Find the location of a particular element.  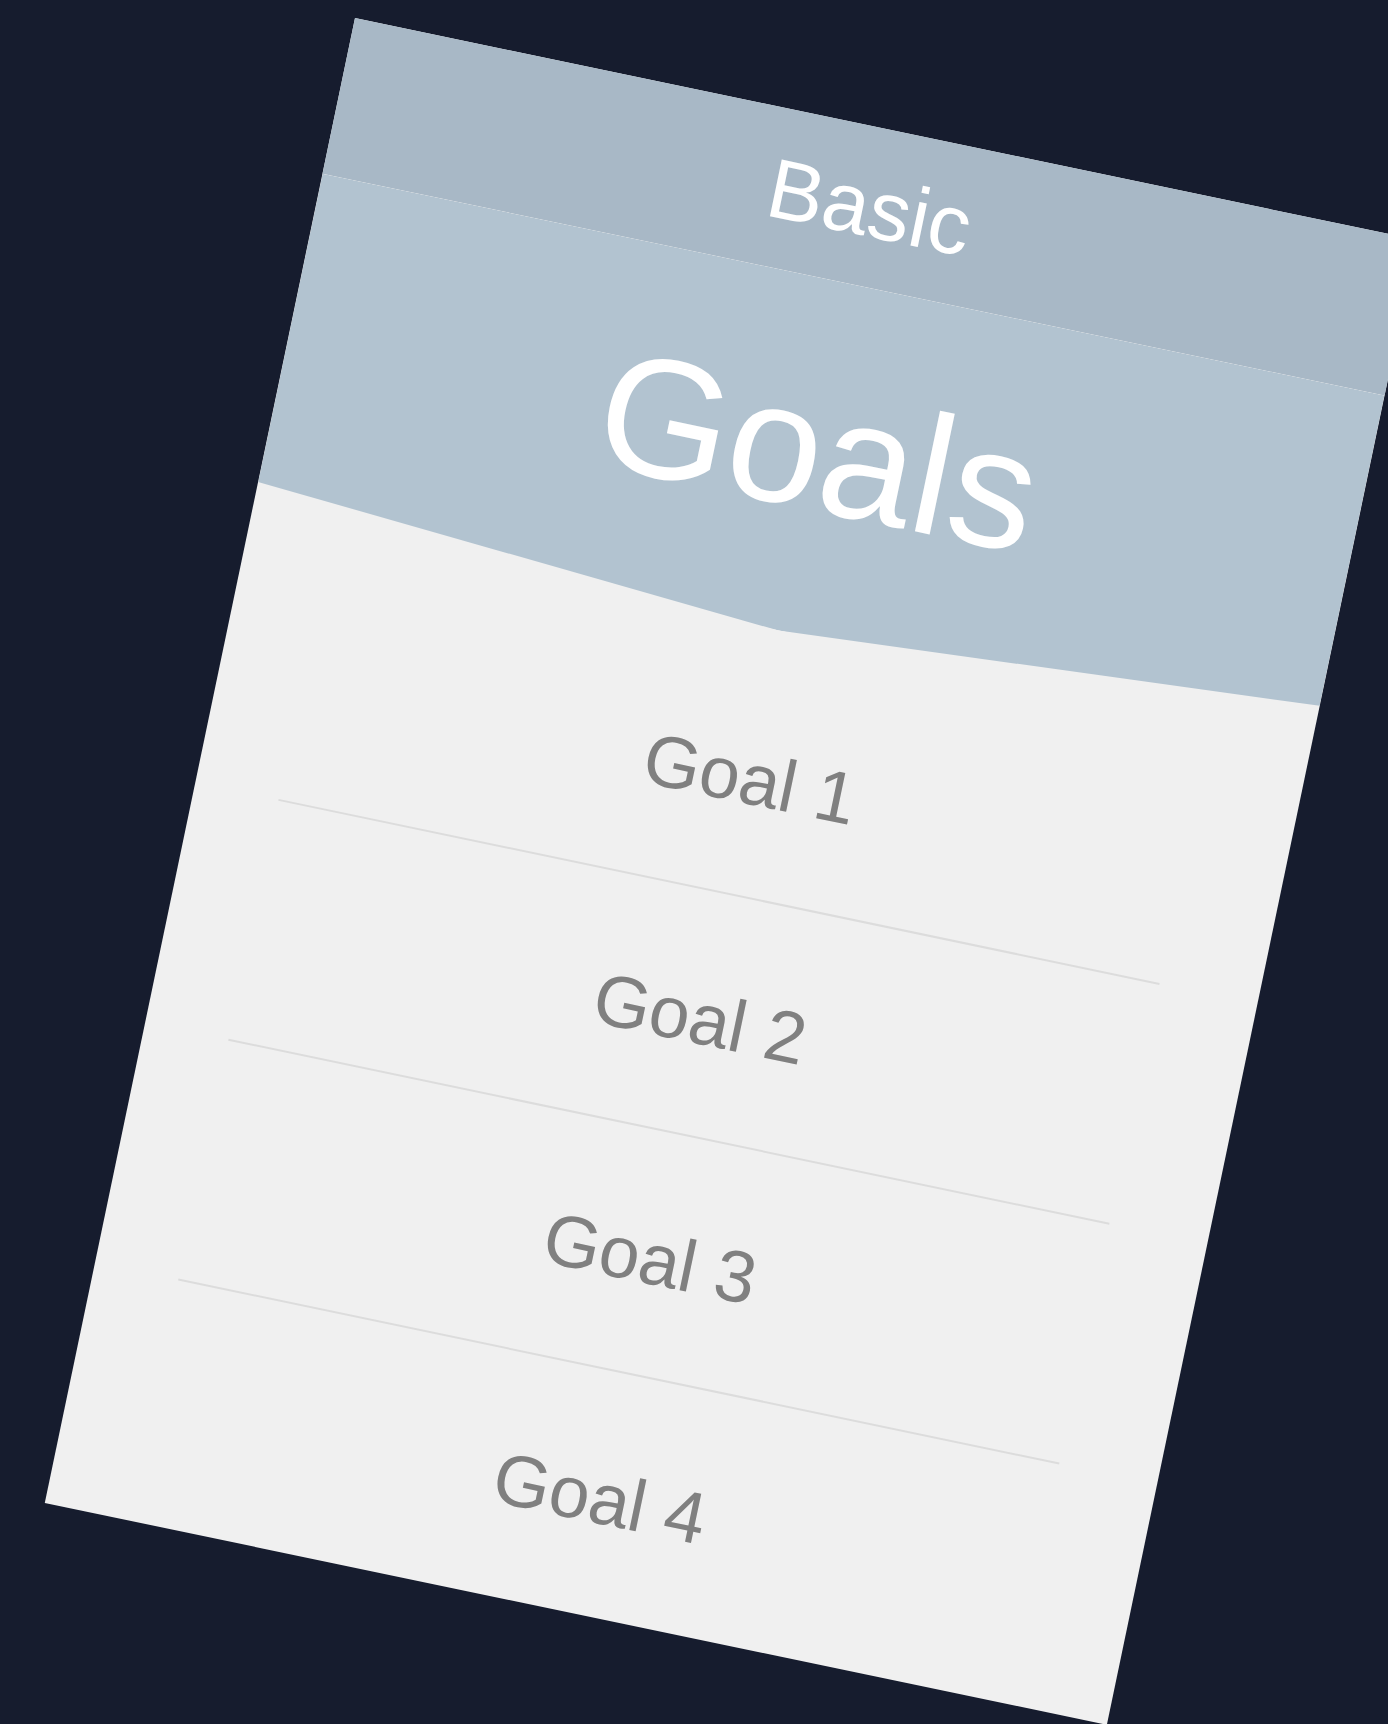

goal-item: Goal 3 is located at coordinates (650, 1258).